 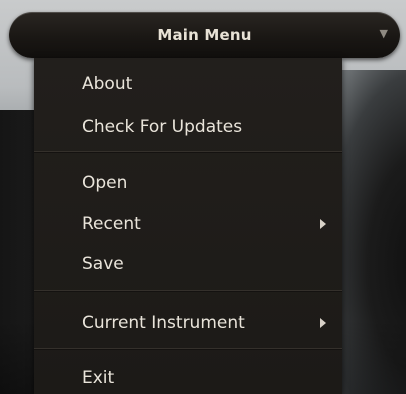 What do you see at coordinates (162, 127) in the screenshot?
I see `menu-item-label: Check For Updates` at bounding box center [162, 127].